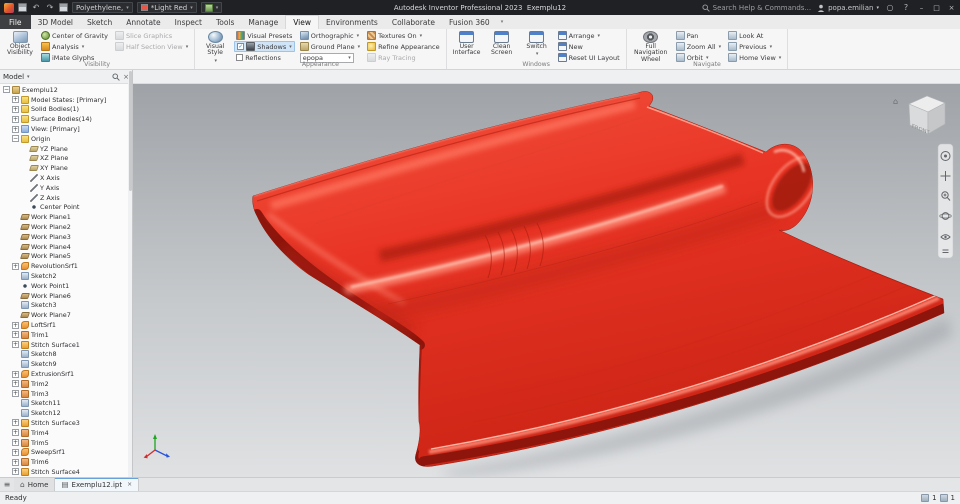 Image resolution: width=960 pixels, height=504 pixels. I want to click on tab-file: File, so click(15, 22).